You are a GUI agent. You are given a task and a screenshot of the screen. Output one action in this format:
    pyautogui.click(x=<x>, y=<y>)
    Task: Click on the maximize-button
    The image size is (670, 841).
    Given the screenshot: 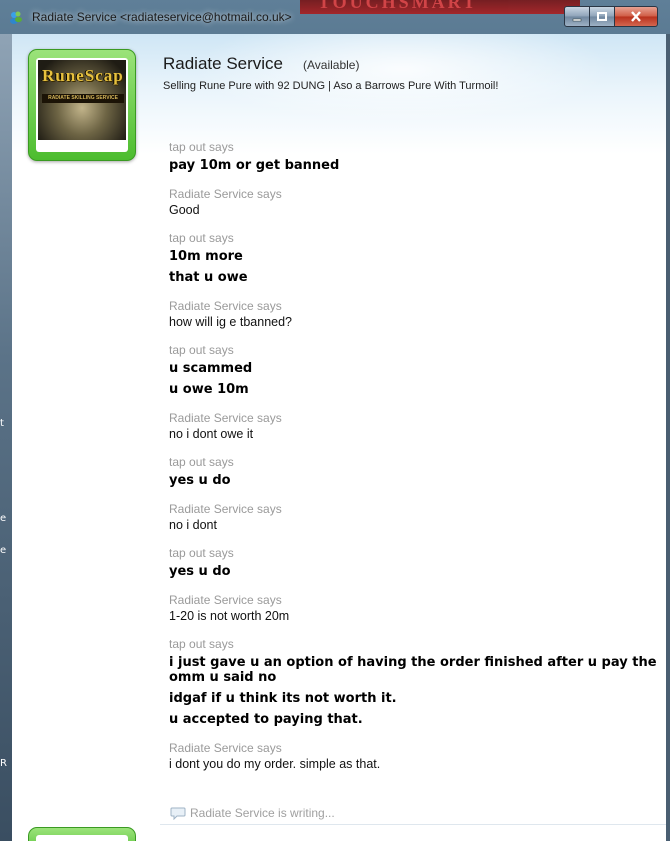 What is the action you would take?
    pyautogui.click(x=602, y=16)
    